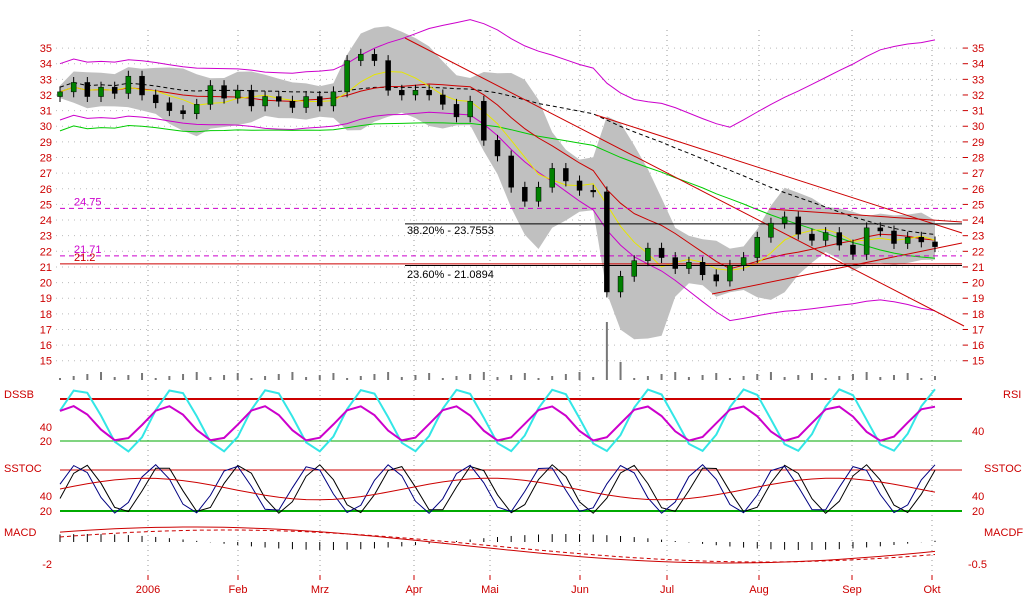 The width and height of the screenshot is (1024, 605). Describe the element at coordinates (148, 590) in the screenshot. I see `x-tick-label-2006: 2006` at that location.